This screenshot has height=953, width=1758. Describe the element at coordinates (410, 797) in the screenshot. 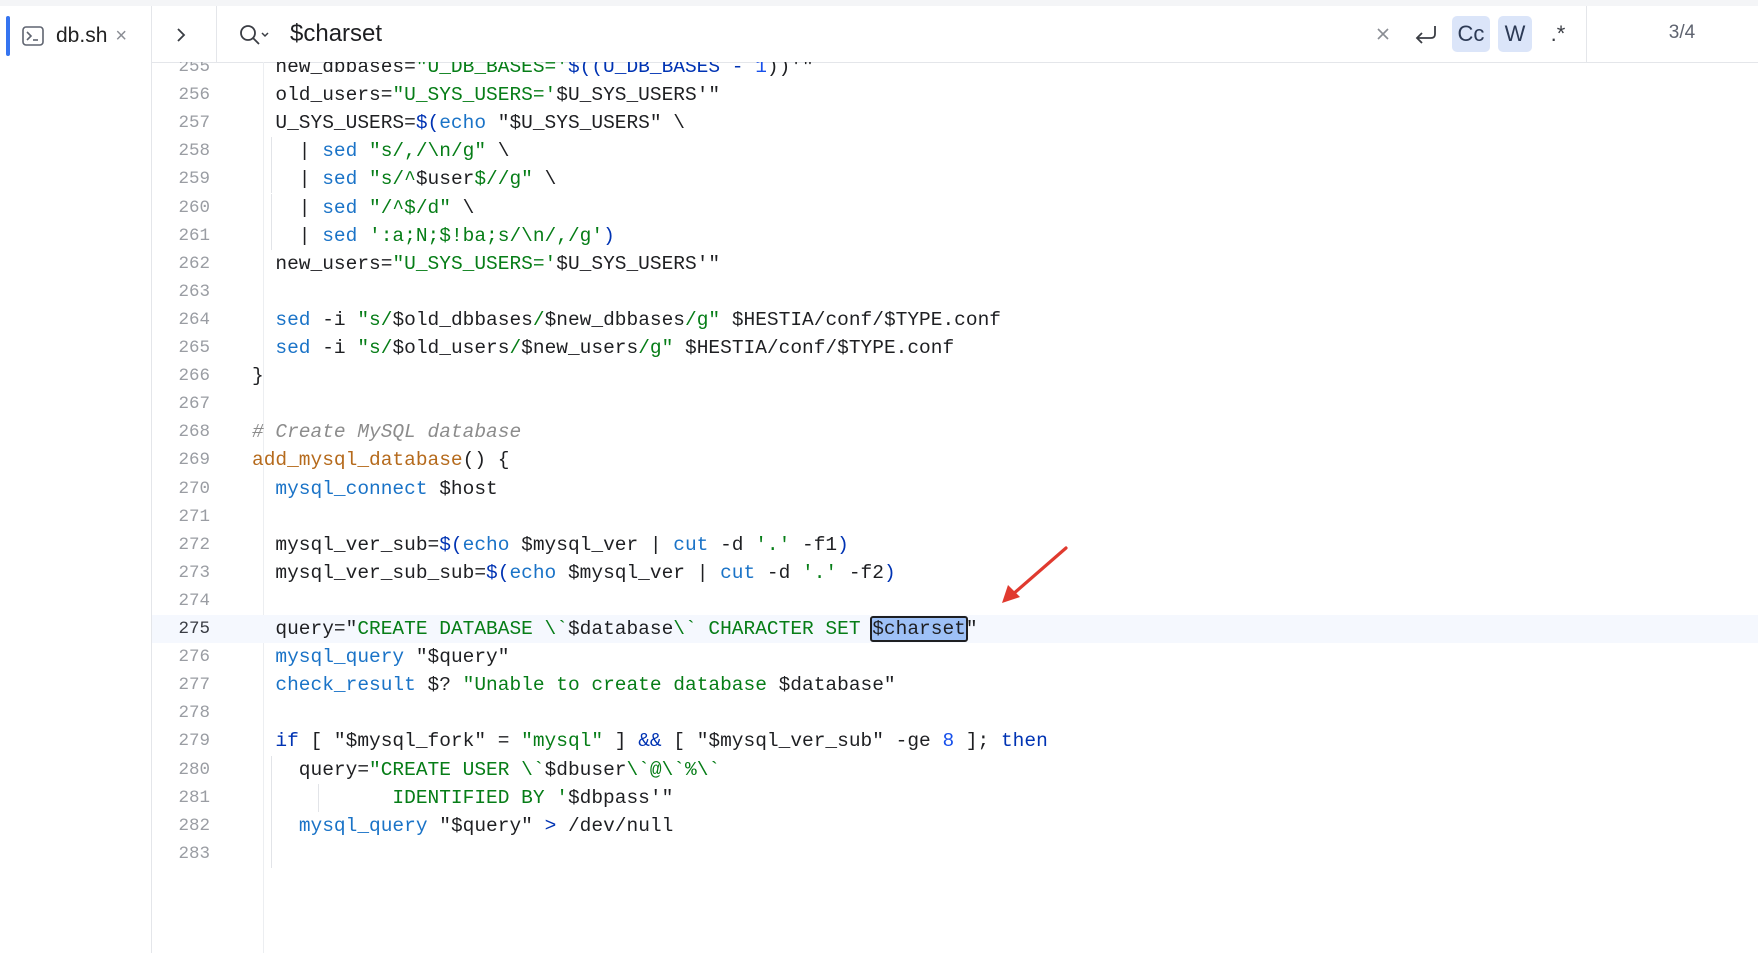

I see `code-token: IDENTIFIED BY '` at that location.